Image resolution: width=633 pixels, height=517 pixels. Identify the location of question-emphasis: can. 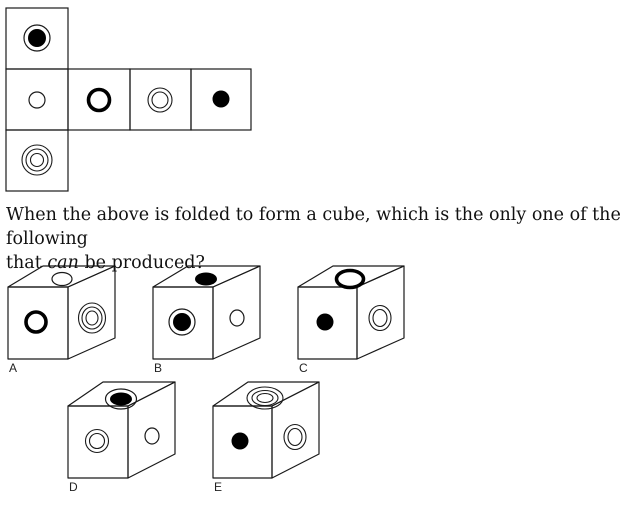
(63, 263).